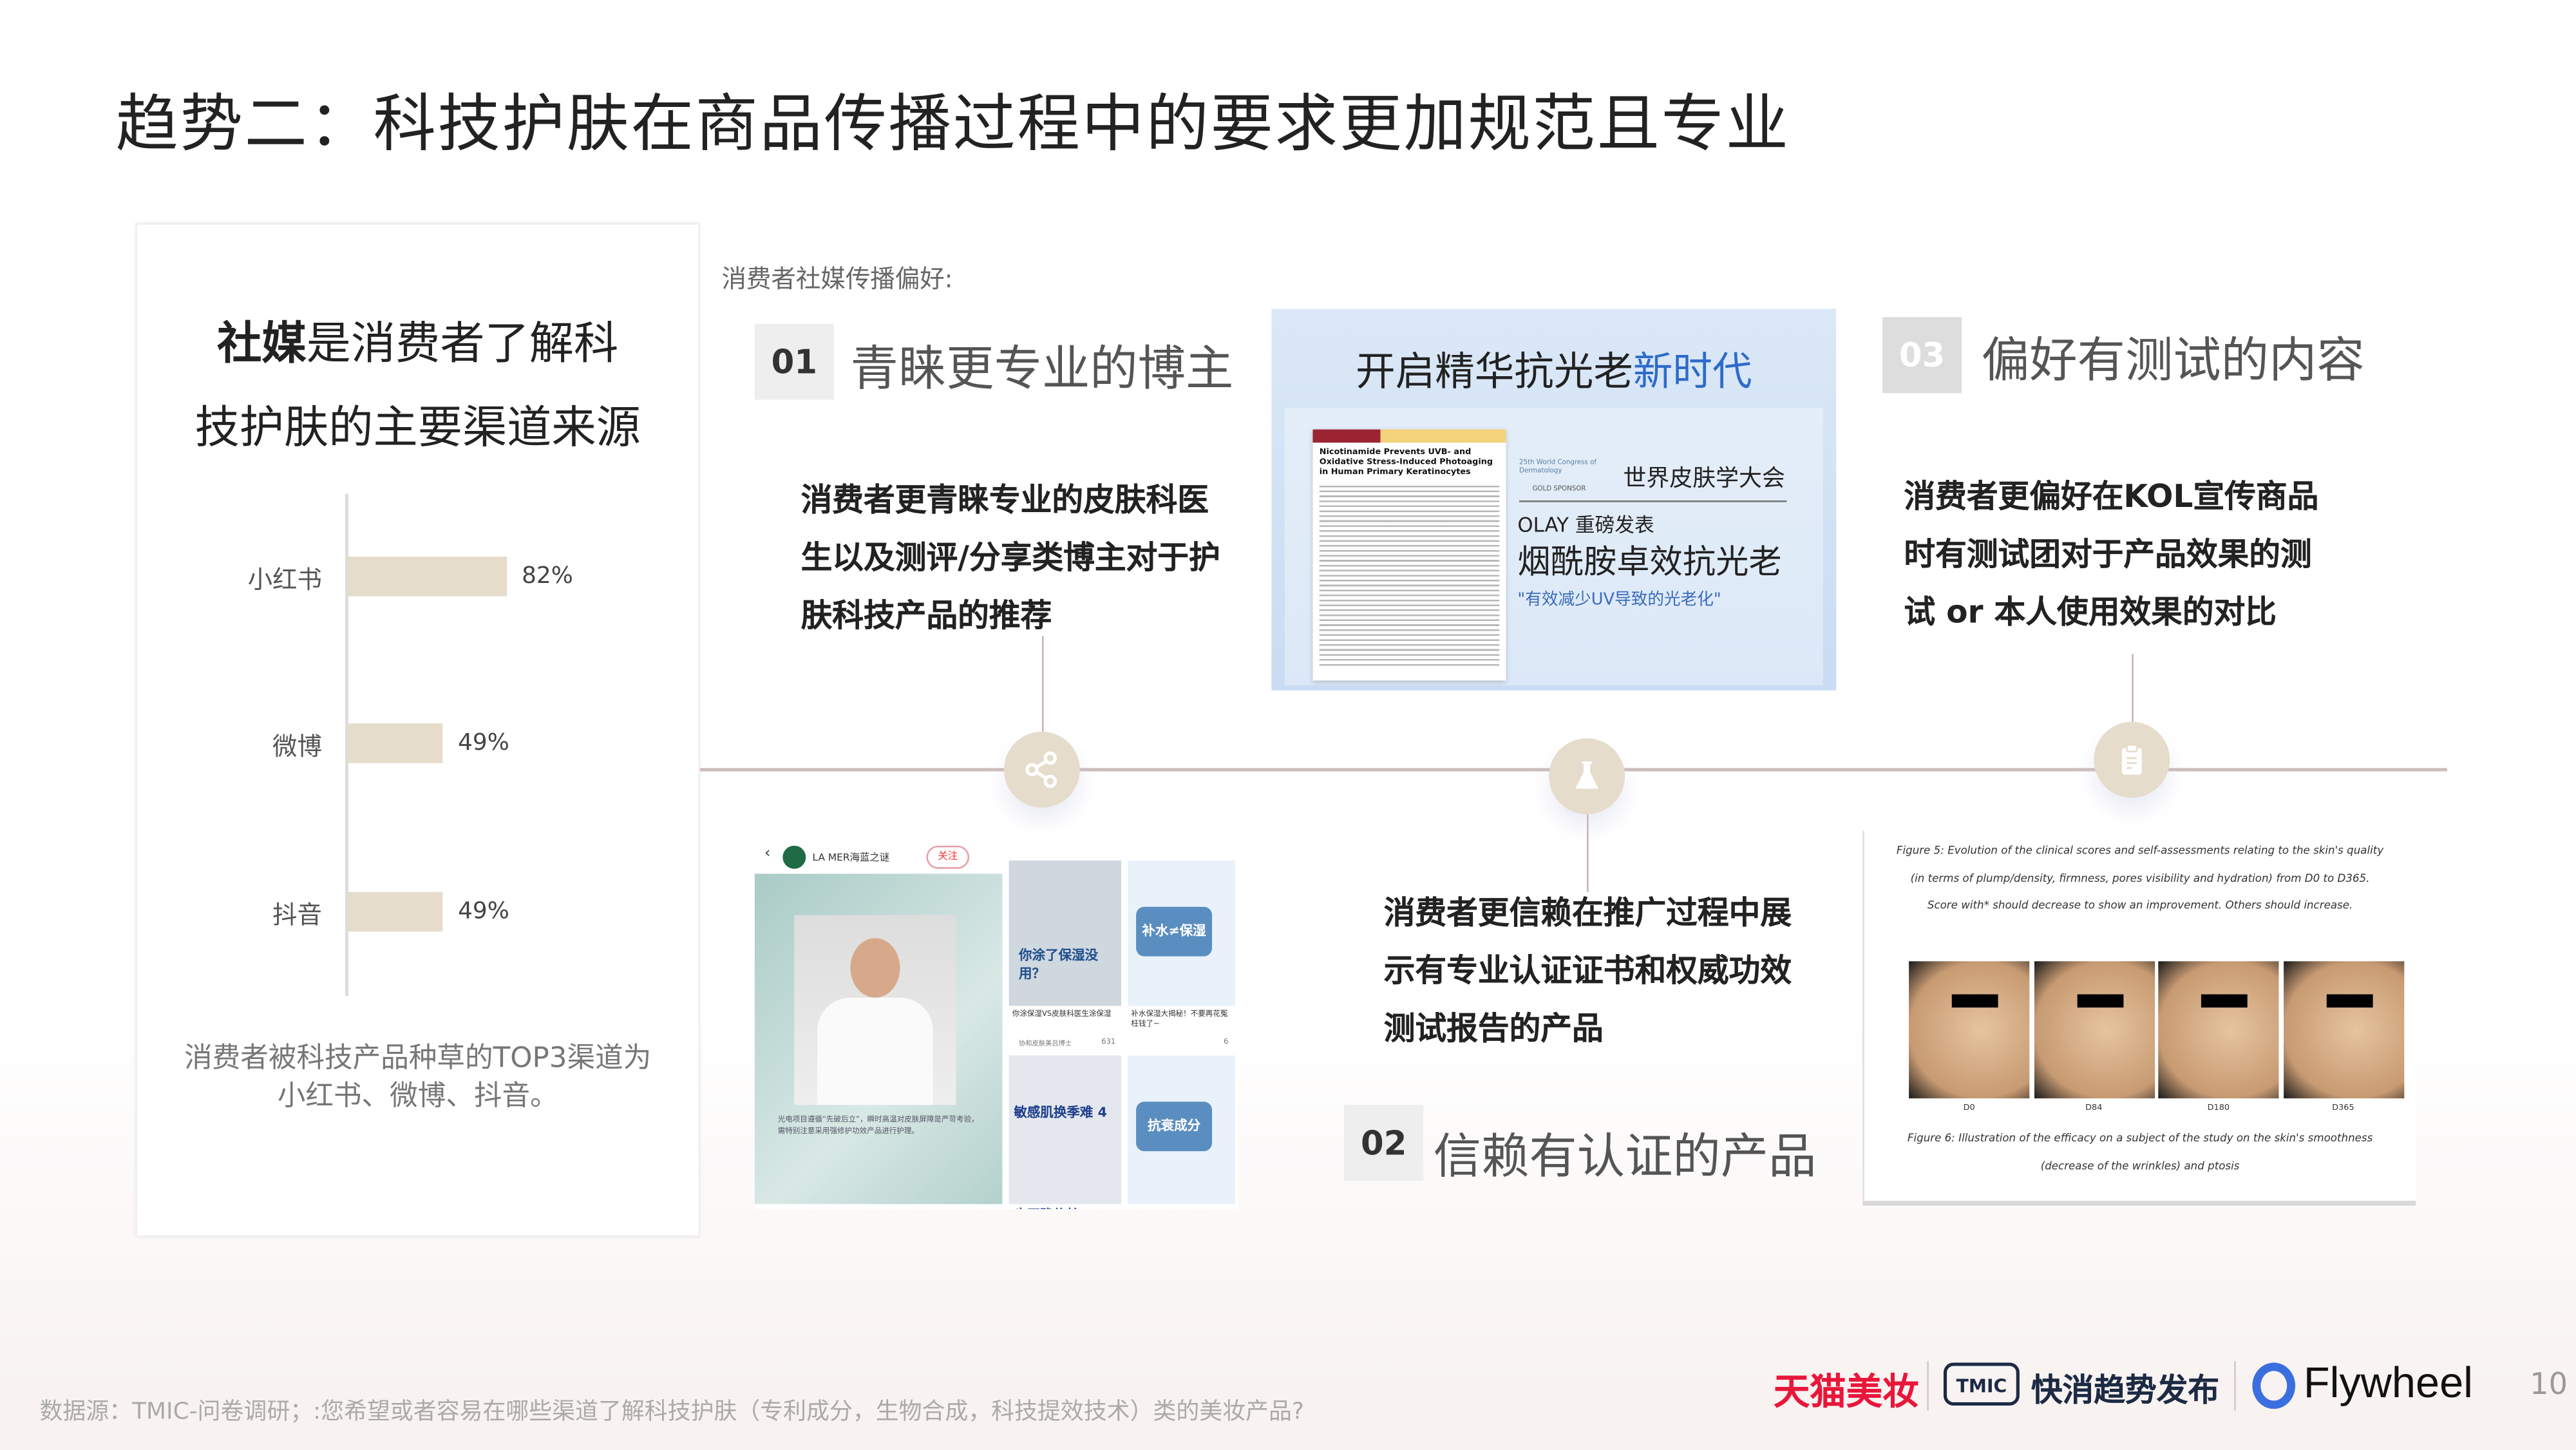 This screenshot has height=1450, width=2576. Describe the element at coordinates (2549, 1385) in the screenshot. I see `page-number: 10` at that location.